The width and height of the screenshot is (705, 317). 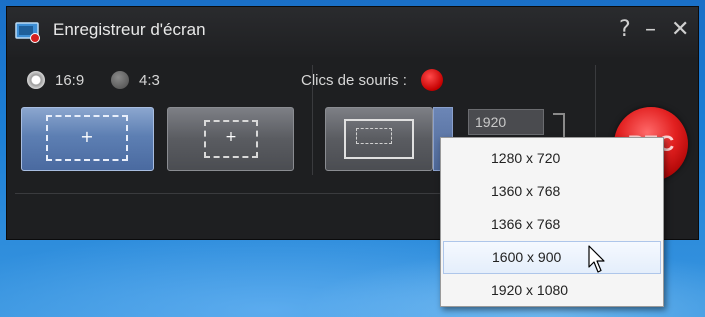 I want to click on window-mode-button, so click(x=379, y=139).